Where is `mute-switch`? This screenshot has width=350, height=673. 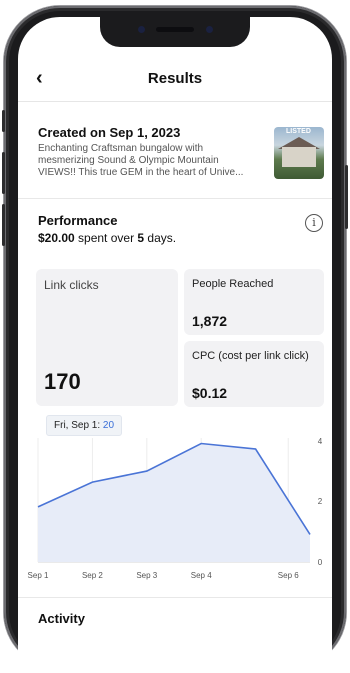 mute-switch is located at coordinates (3, 121).